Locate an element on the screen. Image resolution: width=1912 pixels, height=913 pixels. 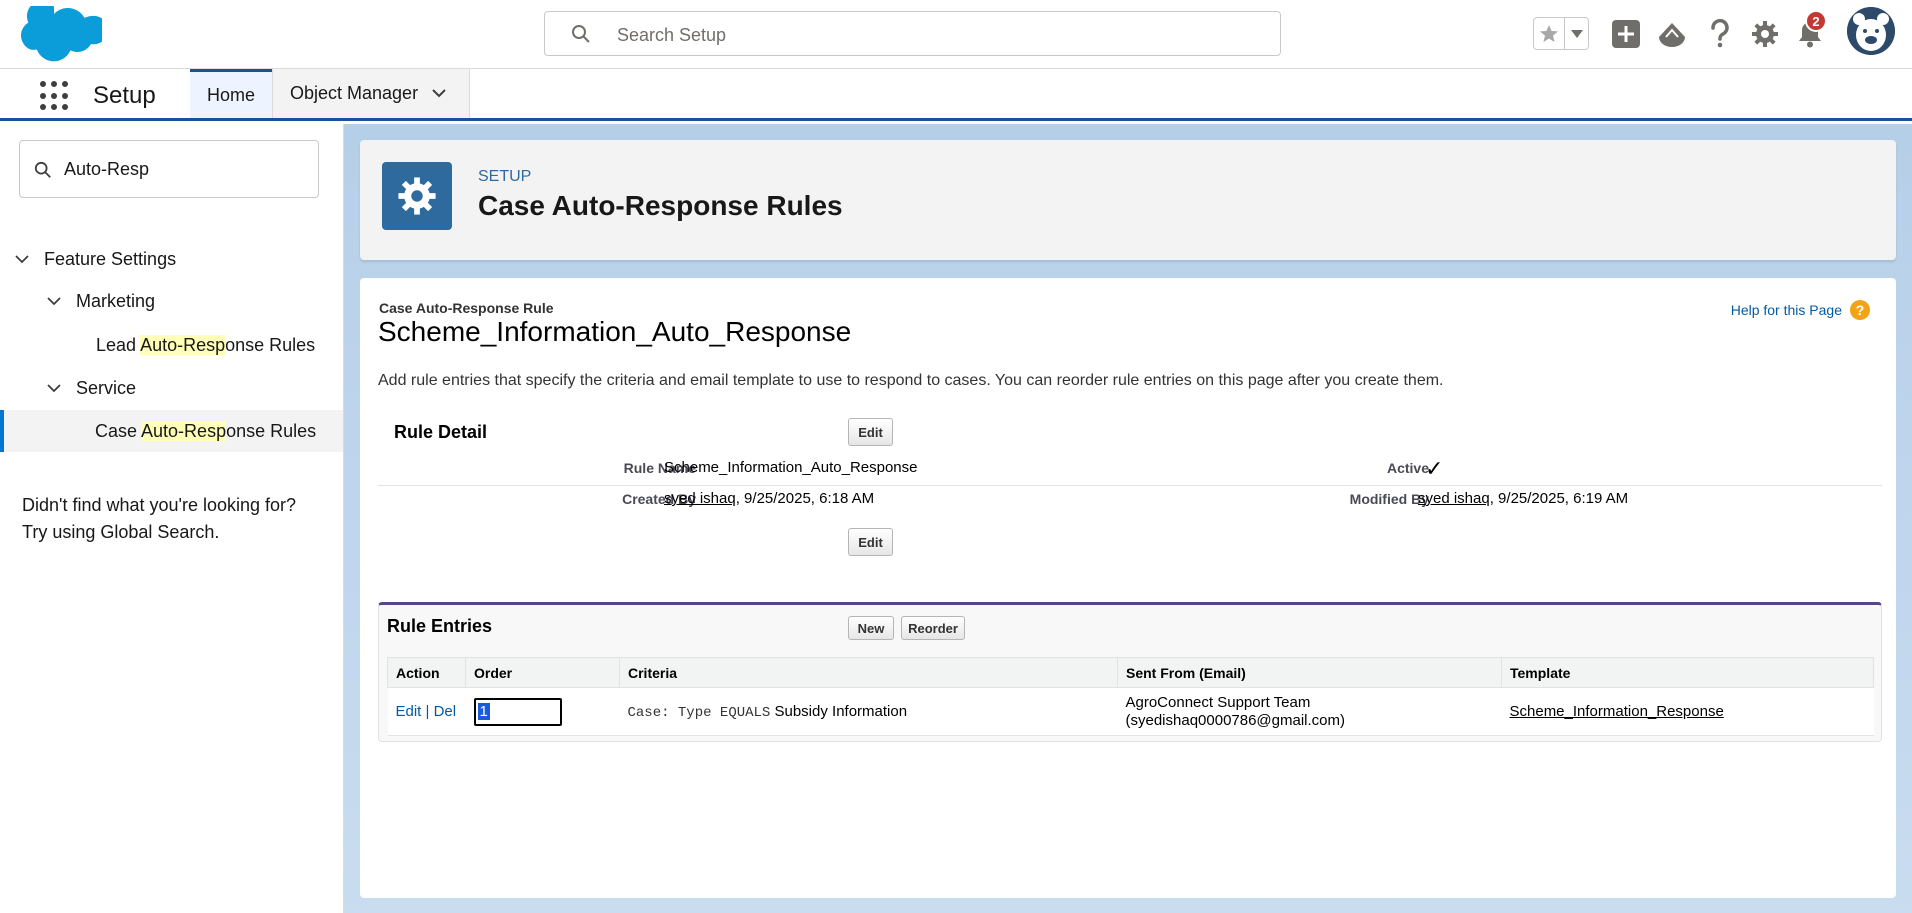
column-header-criteria: Criteria is located at coordinates (868, 672).